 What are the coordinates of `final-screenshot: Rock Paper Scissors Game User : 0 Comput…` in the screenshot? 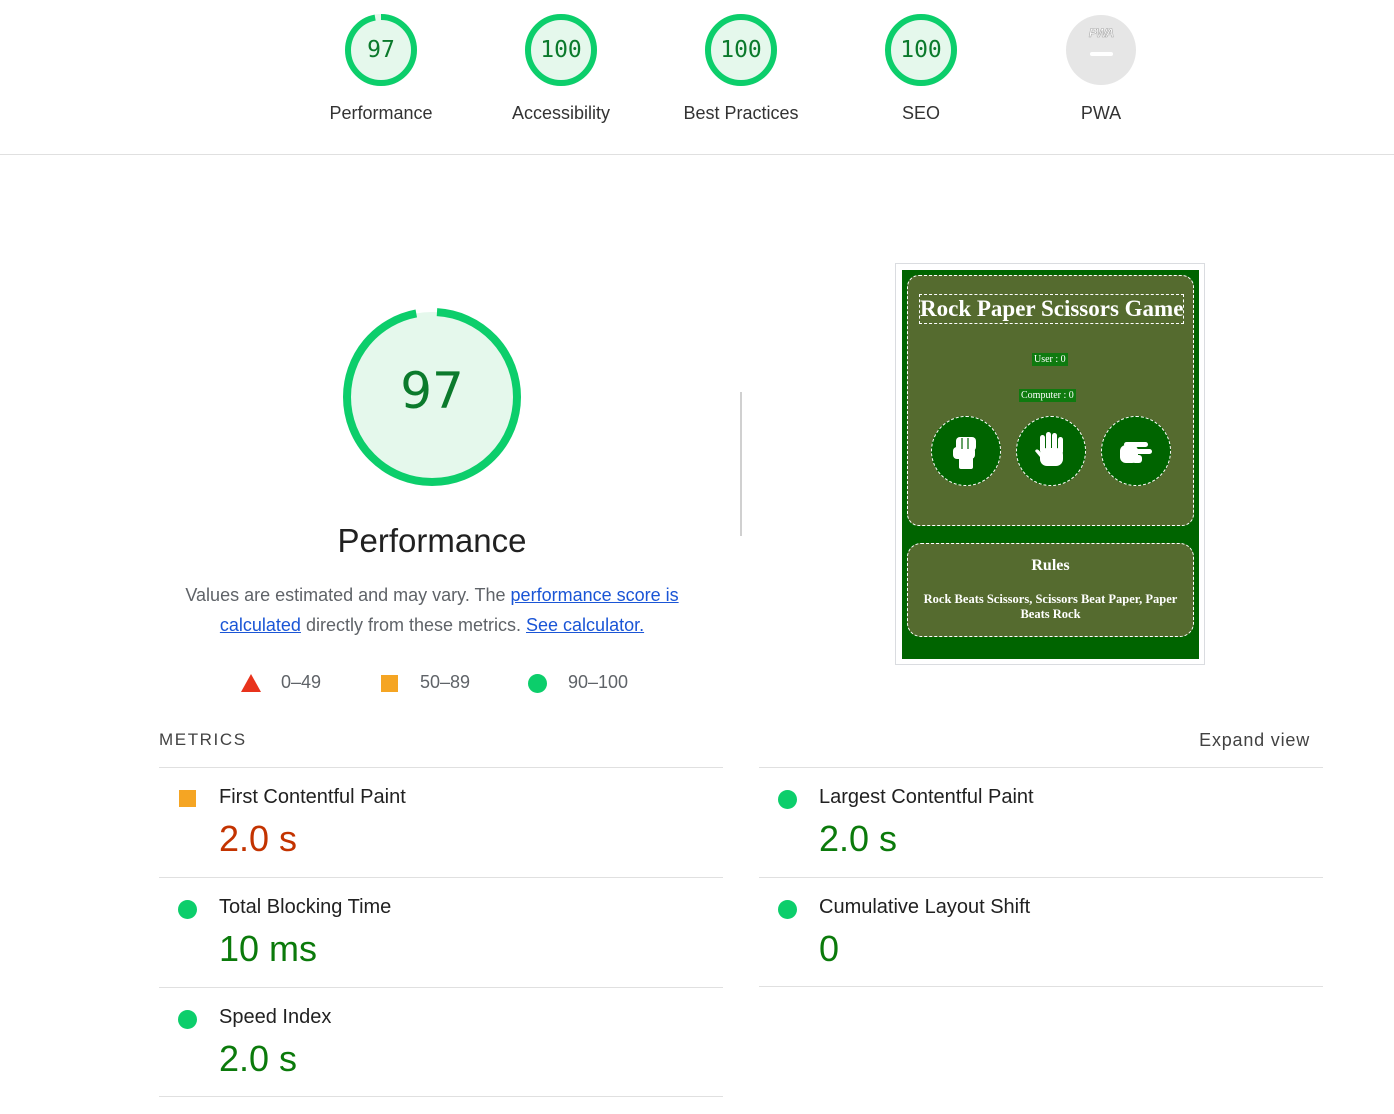 It's located at (1050, 464).